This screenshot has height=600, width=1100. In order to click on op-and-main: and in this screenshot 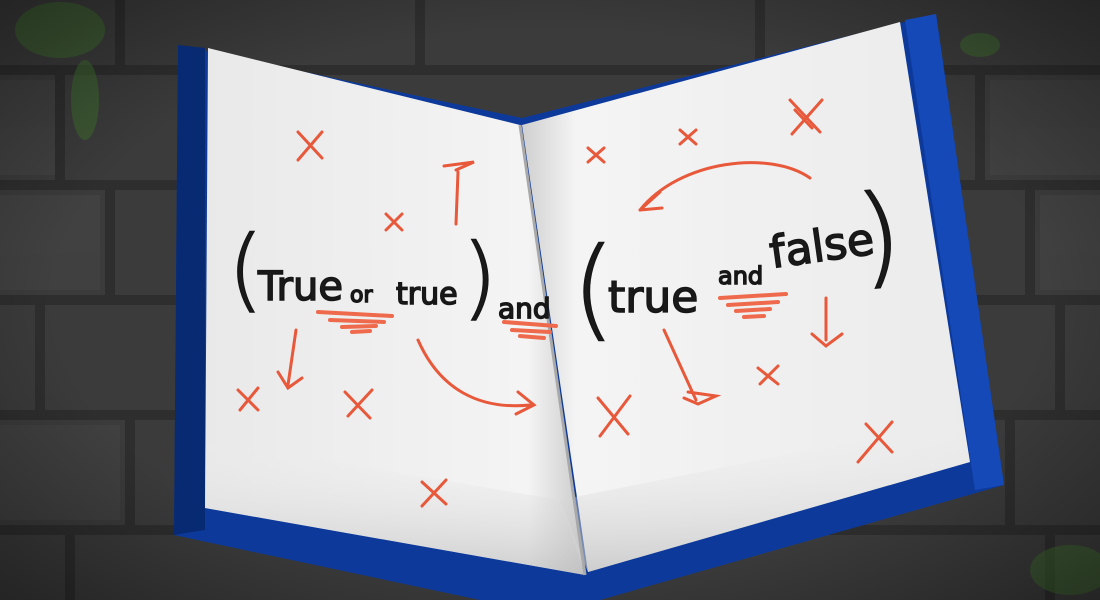, I will do `click(524, 308)`.